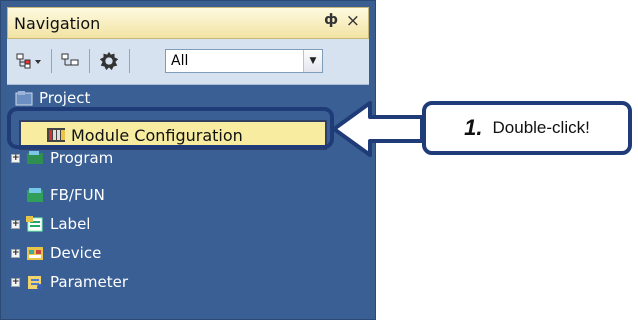  Describe the element at coordinates (312, 61) in the screenshot. I see `chevron-down-icon: ▼` at that location.